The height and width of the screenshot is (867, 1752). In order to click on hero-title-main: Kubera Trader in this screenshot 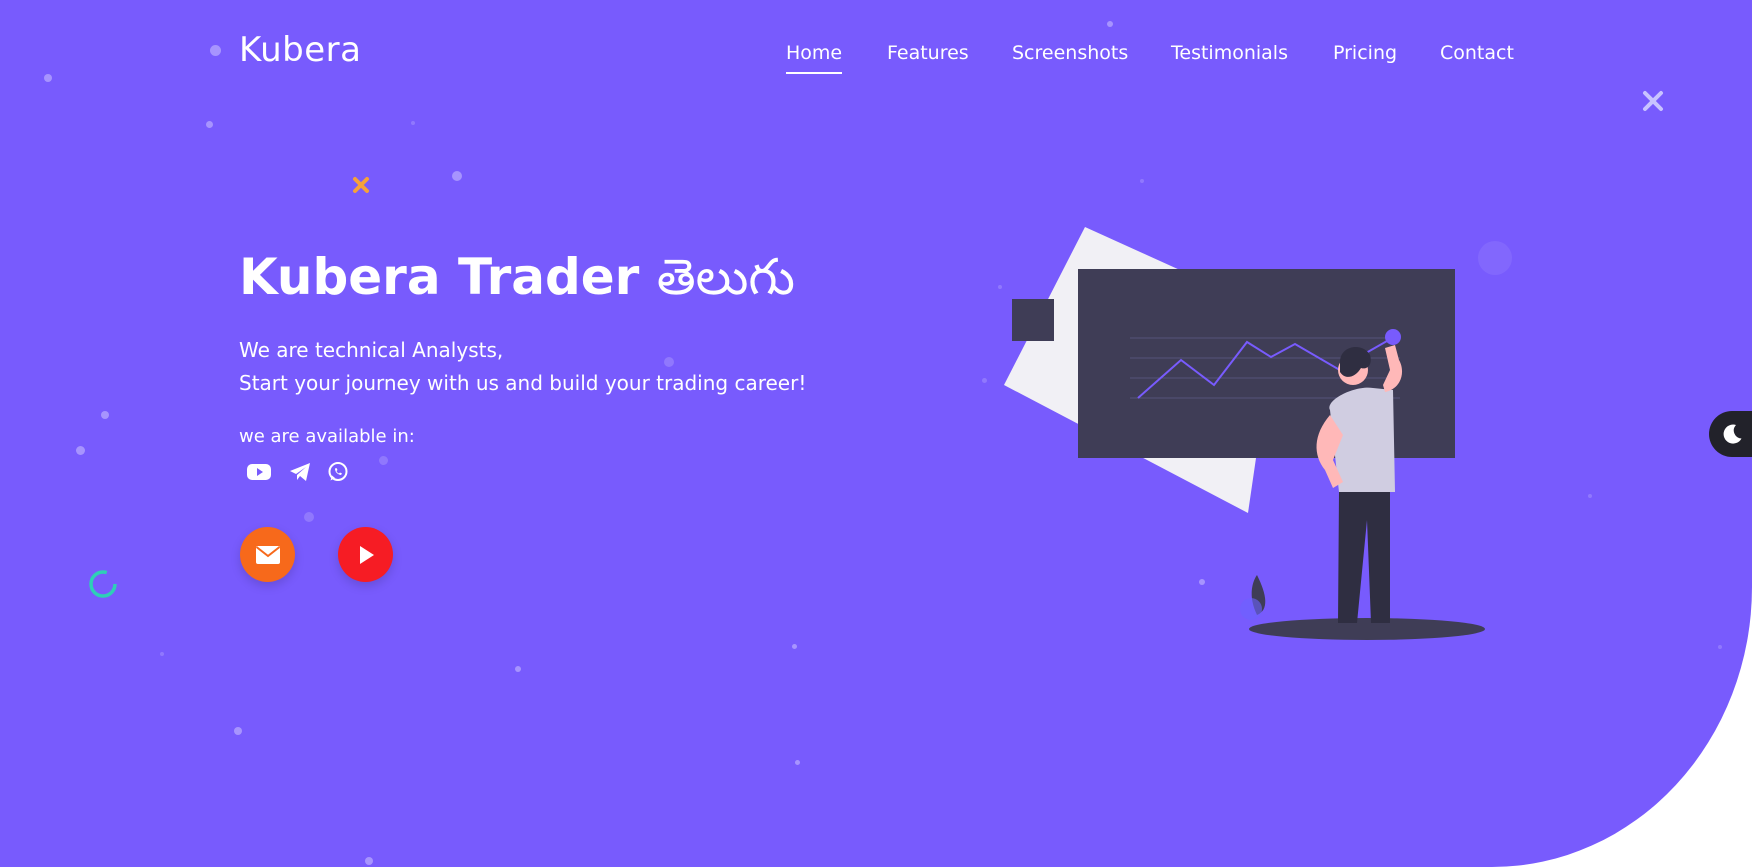, I will do `click(439, 277)`.